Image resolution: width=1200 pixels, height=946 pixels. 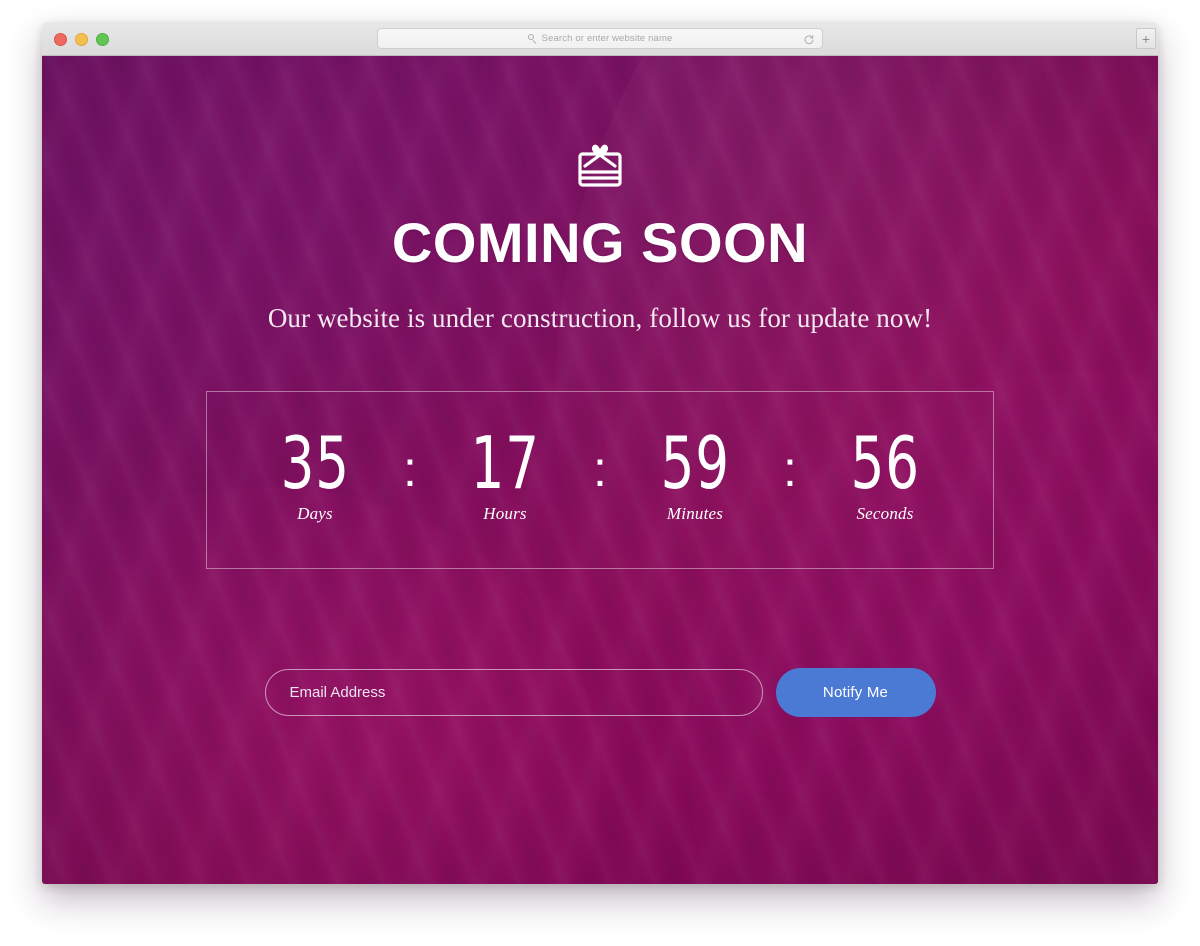 What do you see at coordinates (532, 38) in the screenshot?
I see `search-icon` at bounding box center [532, 38].